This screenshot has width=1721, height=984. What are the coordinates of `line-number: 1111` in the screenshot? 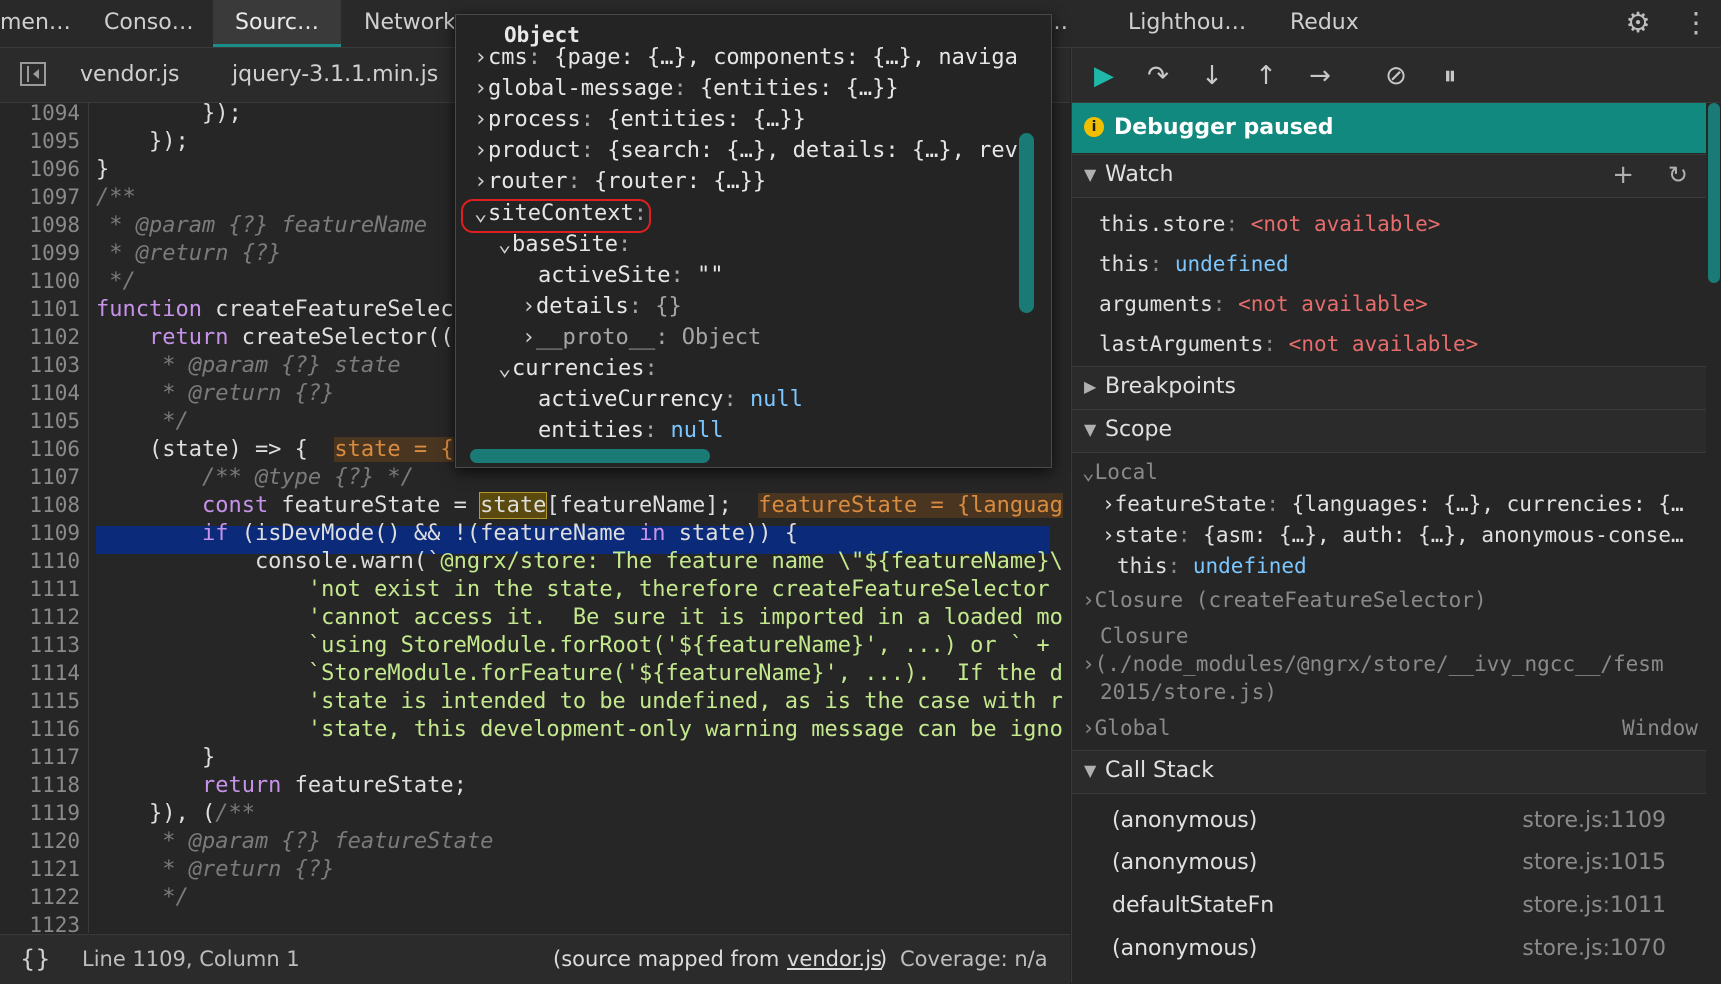 It's located at (43, 589).